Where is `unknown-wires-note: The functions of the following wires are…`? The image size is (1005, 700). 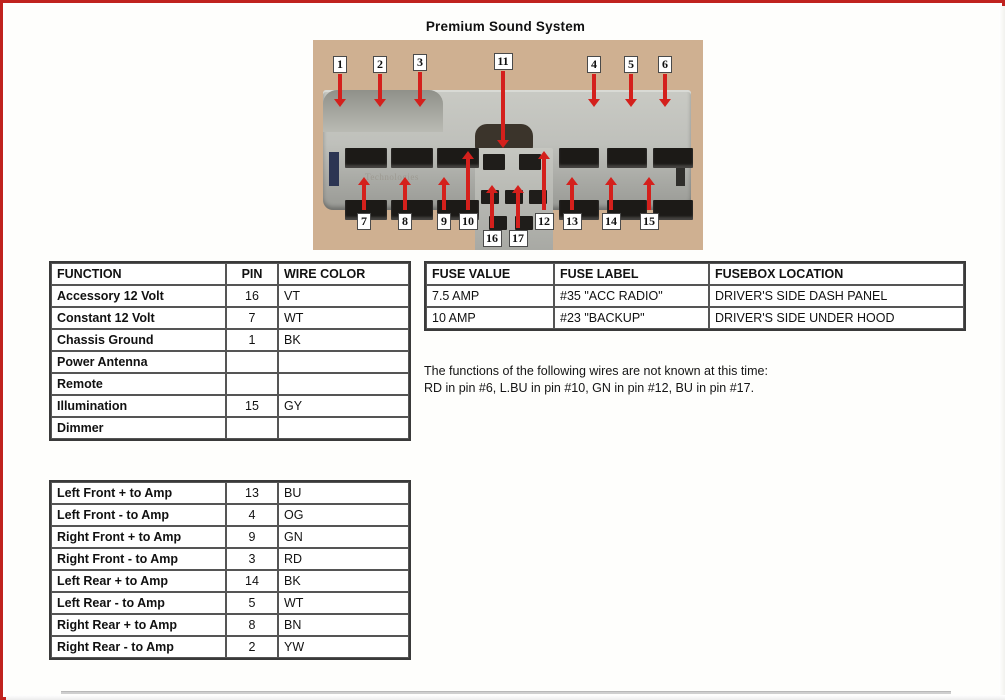
unknown-wires-note: The functions of the following wires are… is located at coordinates (659, 380).